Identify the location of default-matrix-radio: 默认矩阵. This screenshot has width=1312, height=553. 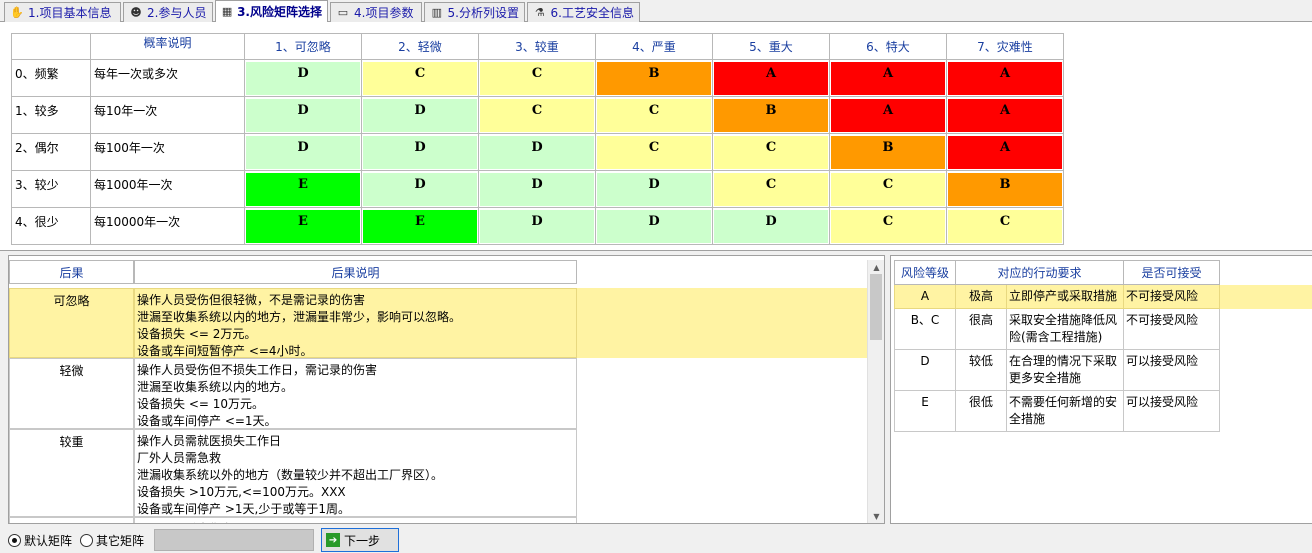
(40, 540).